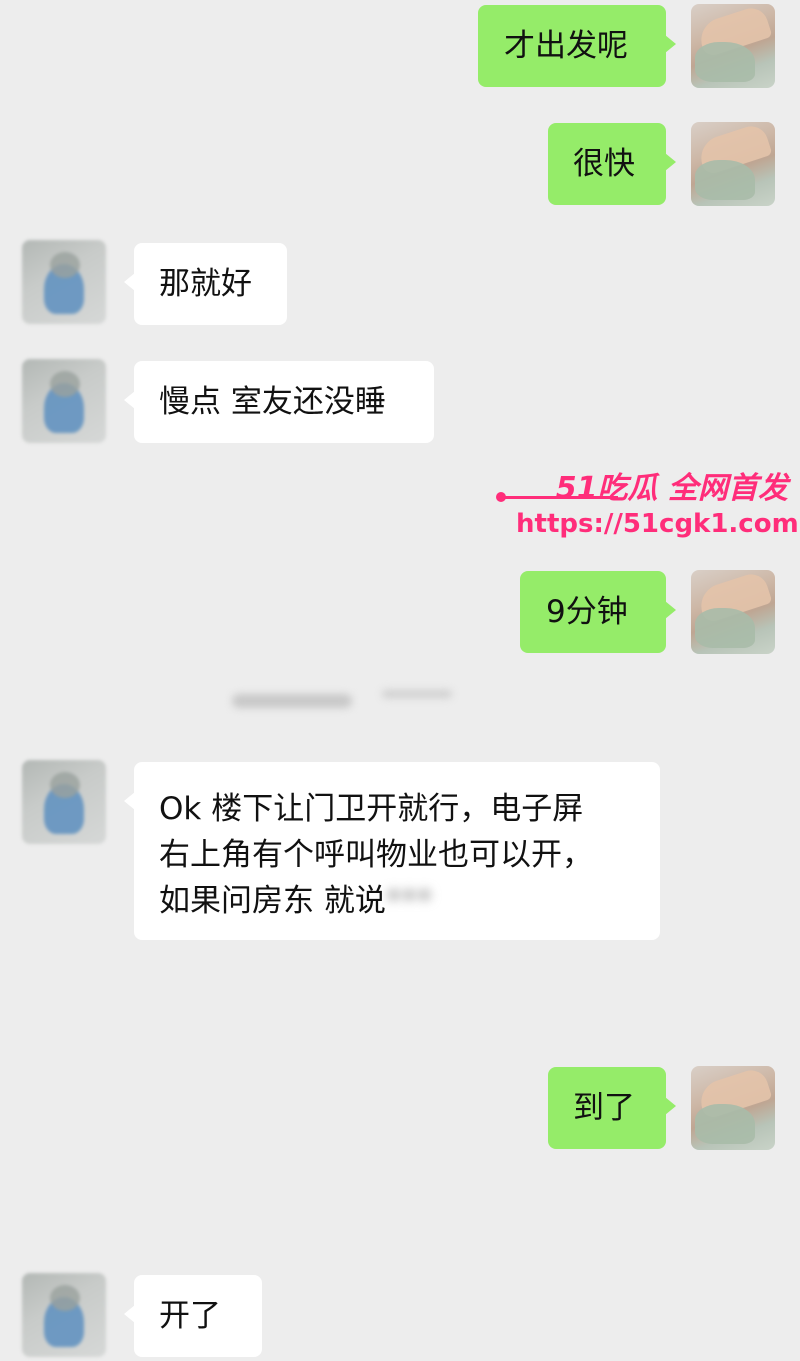 The width and height of the screenshot is (800, 1361). Describe the element at coordinates (566, 46) in the screenshot. I see `message-text: 才出发呢` at that location.